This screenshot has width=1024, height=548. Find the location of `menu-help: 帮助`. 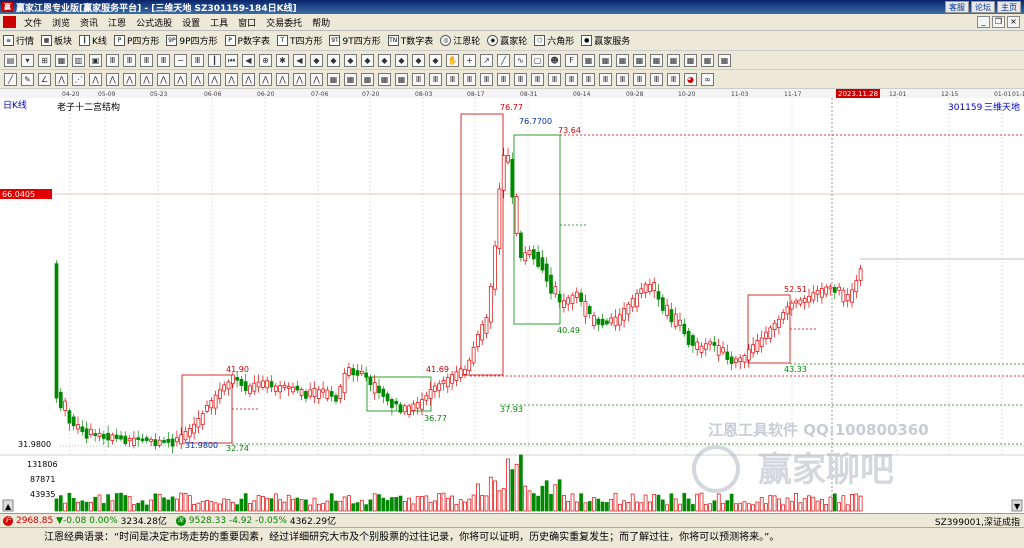

menu-help: 帮助 is located at coordinates (321, 22).